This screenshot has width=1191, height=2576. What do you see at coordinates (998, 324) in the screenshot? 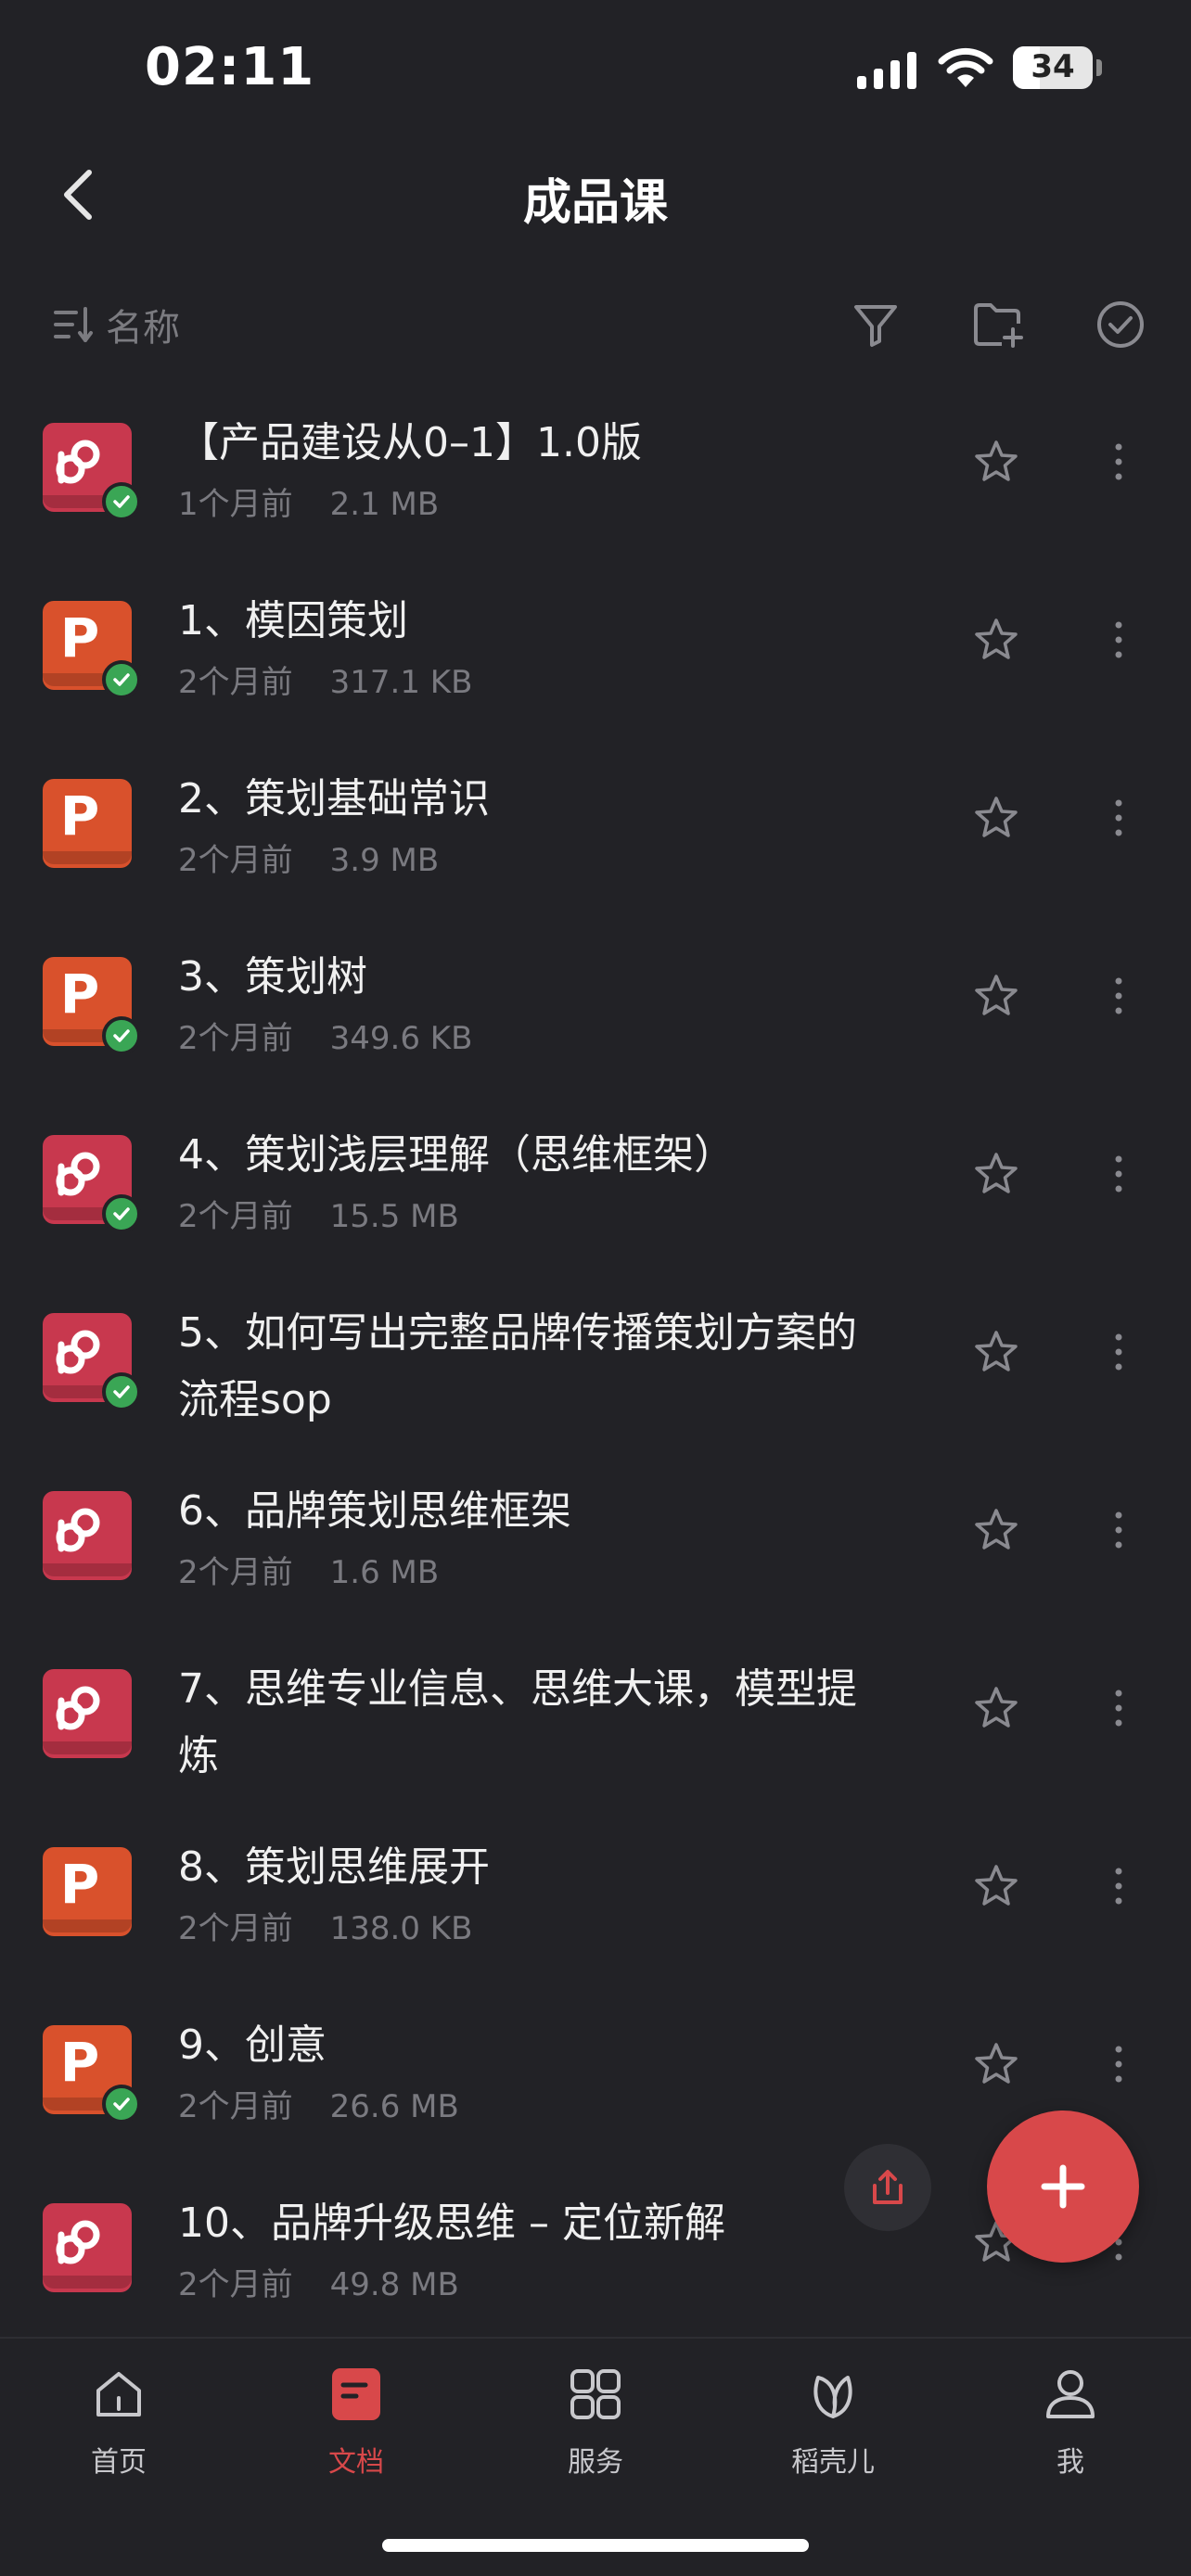
I see `new-folder-button` at bounding box center [998, 324].